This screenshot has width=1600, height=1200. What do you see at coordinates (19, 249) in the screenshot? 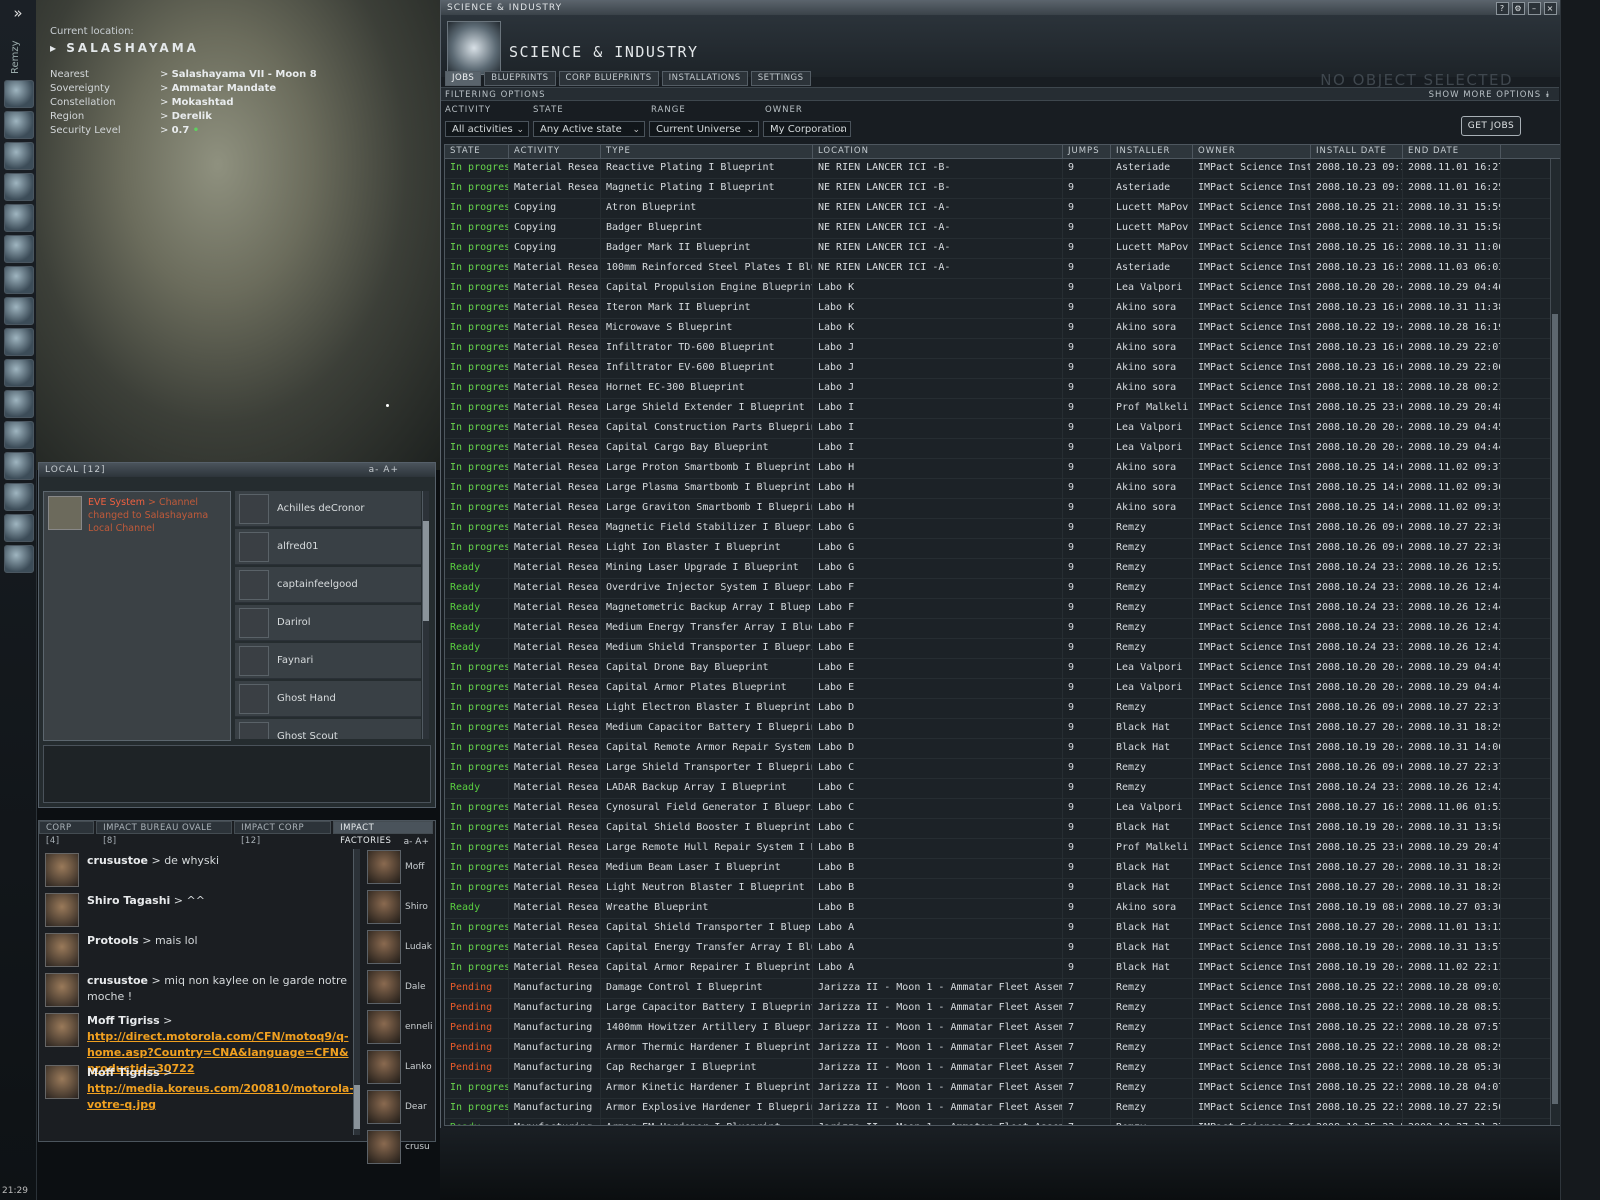
I see `assets-icon` at bounding box center [19, 249].